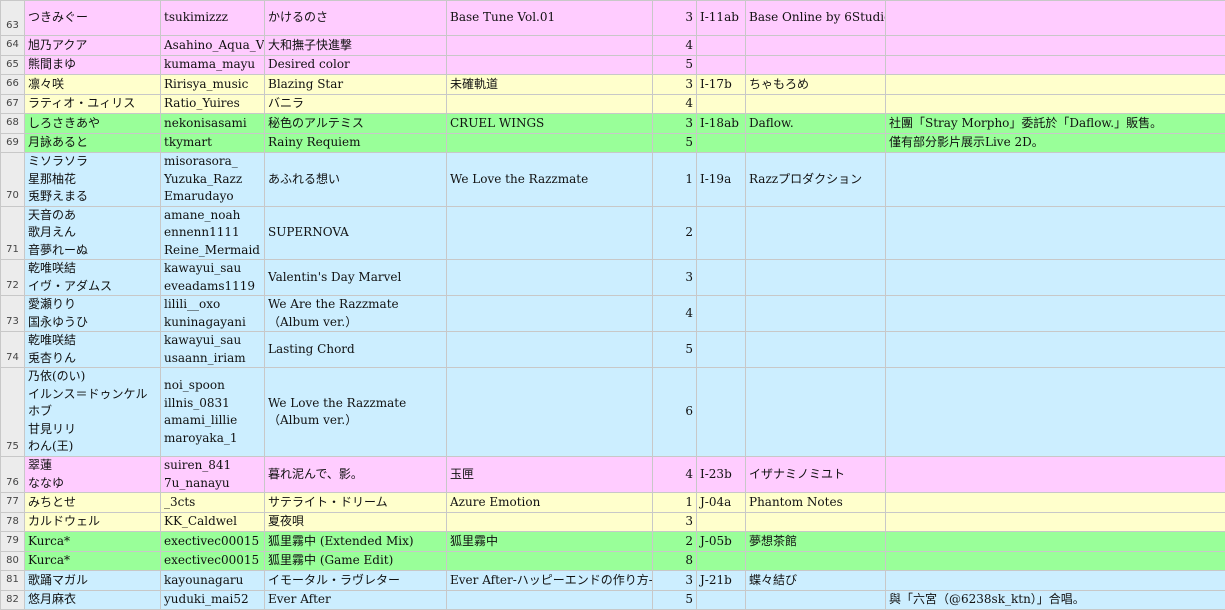 This screenshot has height=610, width=1225. What do you see at coordinates (213, 278) in the screenshot?
I see `cell-handle: kawayui_saueveadams1119` at bounding box center [213, 278].